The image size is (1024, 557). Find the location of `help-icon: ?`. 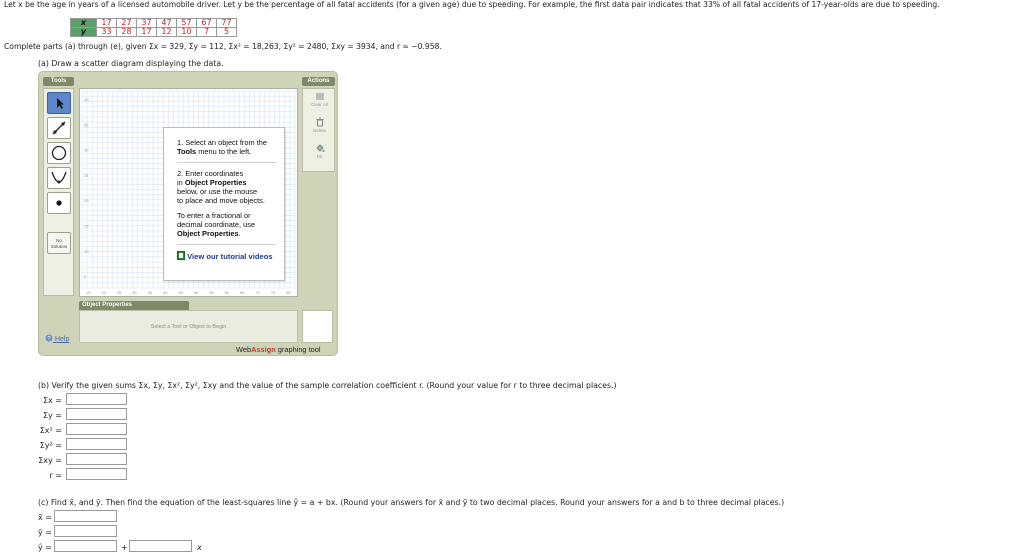

help-icon: ? is located at coordinates (49, 338).